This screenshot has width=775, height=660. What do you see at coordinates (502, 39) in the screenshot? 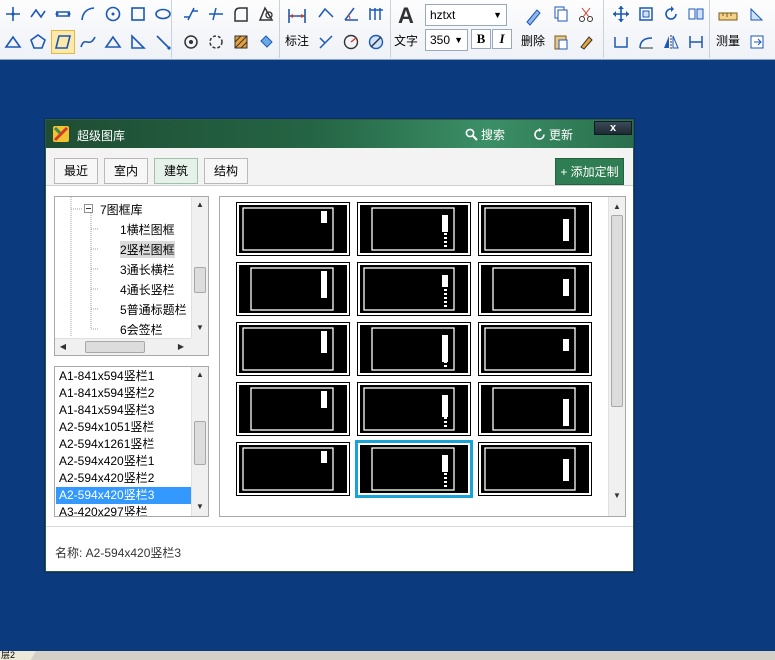
I see `italic-button: I` at bounding box center [502, 39].